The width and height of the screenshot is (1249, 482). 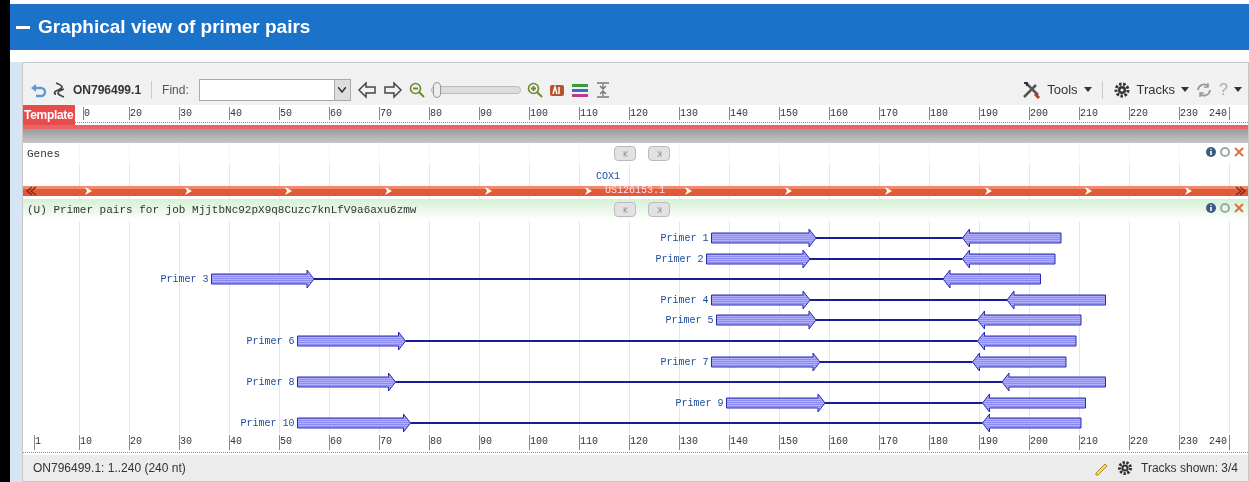 What do you see at coordinates (1218, 114) in the screenshot?
I see `ruler-label: 240` at bounding box center [1218, 114].